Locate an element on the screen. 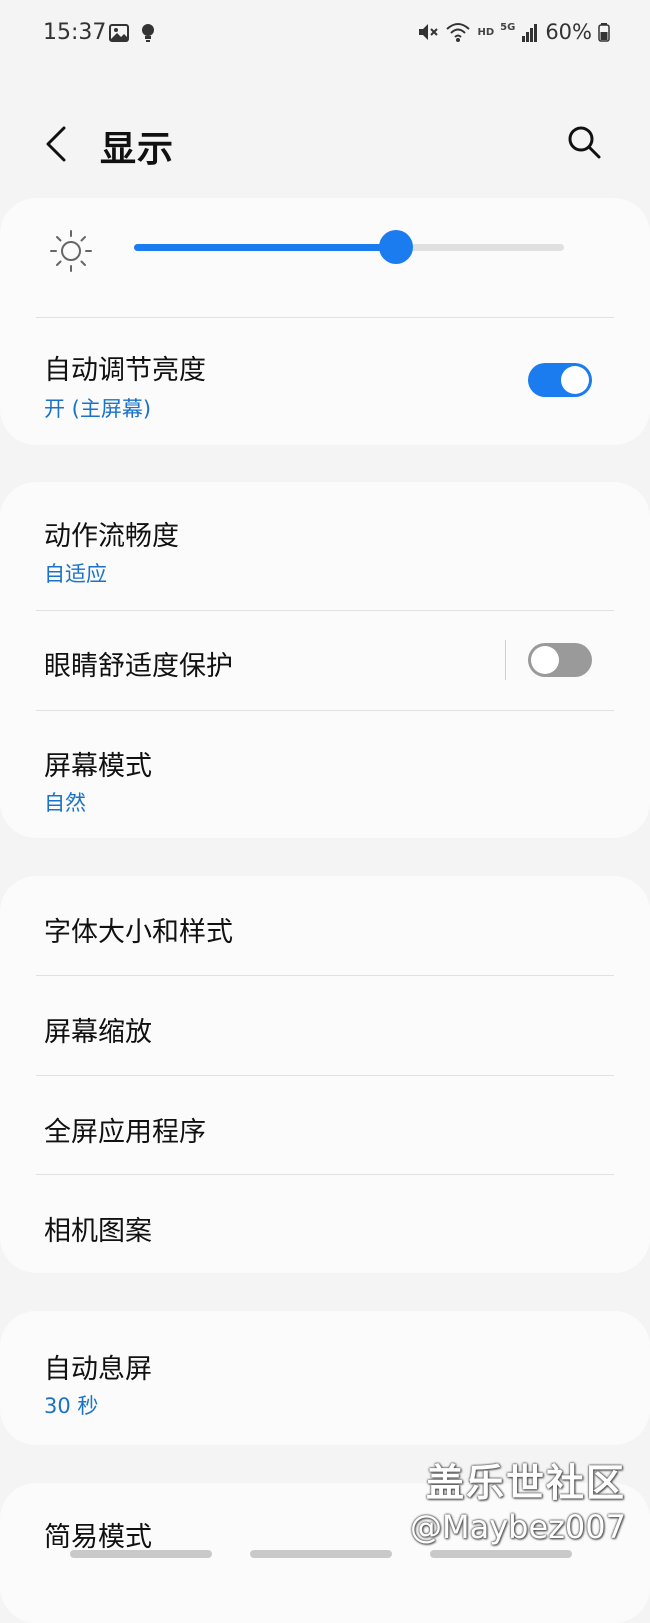  signal-icon is located at coordinates (530, 33).